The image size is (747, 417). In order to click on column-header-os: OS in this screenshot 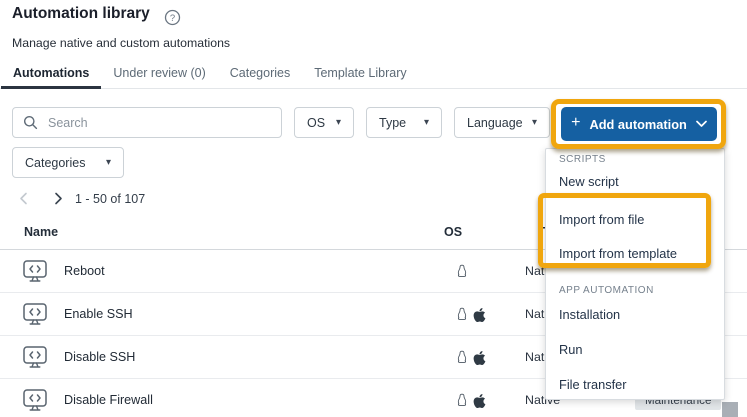, I will do `click(453, 232)`.